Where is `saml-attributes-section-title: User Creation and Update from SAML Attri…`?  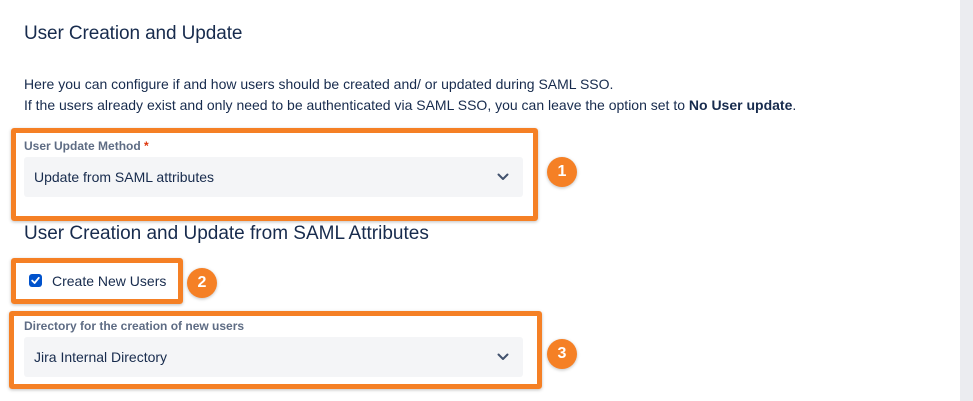
saml-attributes-section-title: User Creation and Update from SAML Attri… is located at coordinates (226, 233).